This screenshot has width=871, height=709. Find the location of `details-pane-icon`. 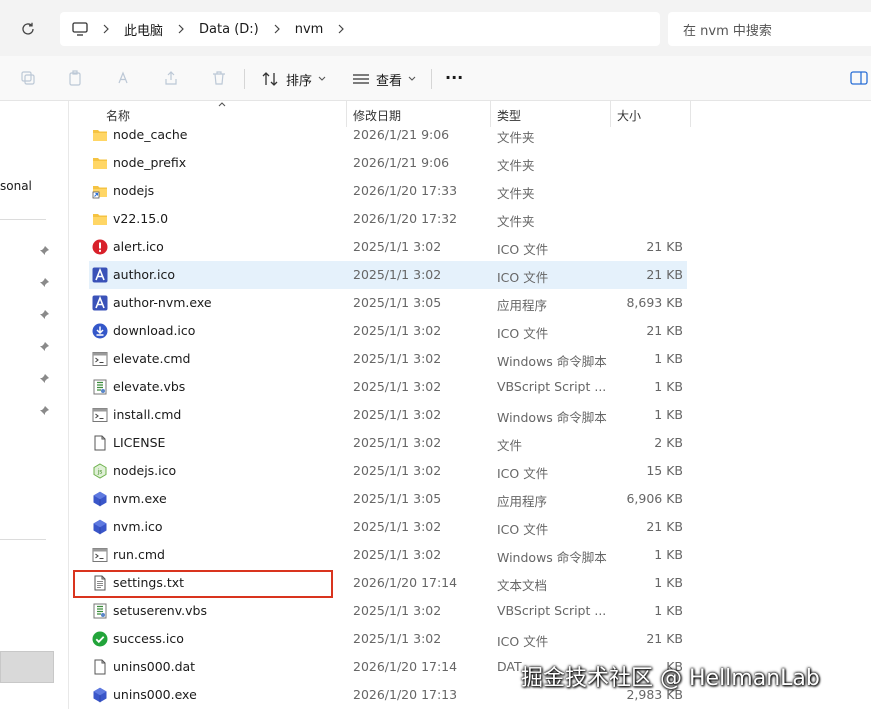

details-pane-icon is located at coordinates (859, 78).